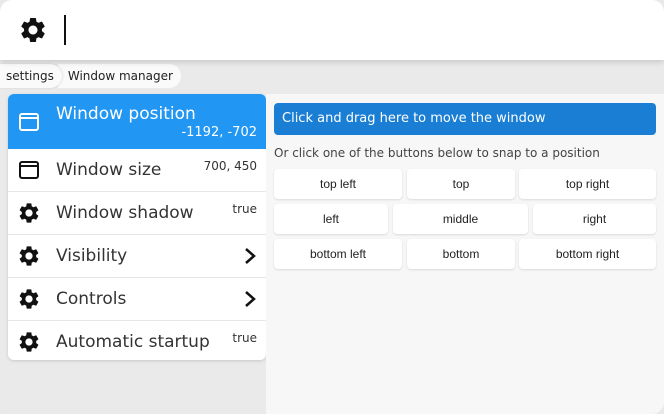 The height and width of the screenshot is (414, 664). I want to click on snap-bottom-left-button: bottom left, so click(338, 254).